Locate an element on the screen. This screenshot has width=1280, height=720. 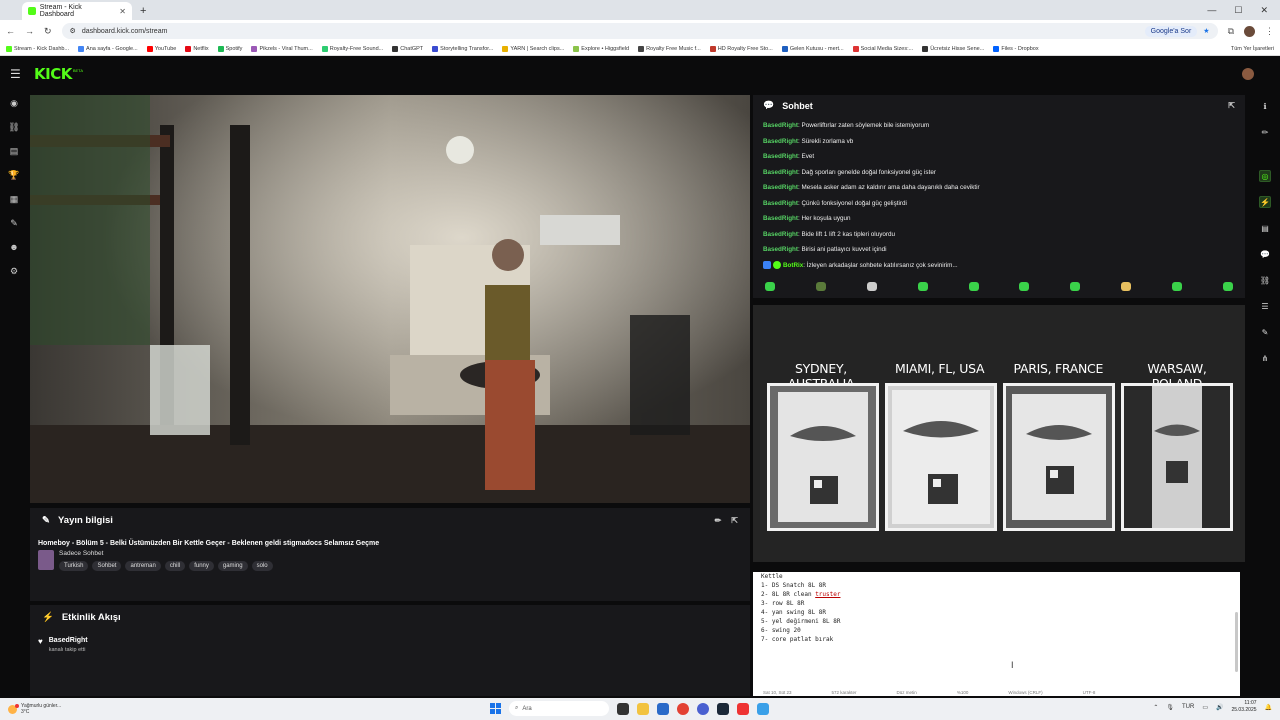
store-icon is located at coordinates (663, 708).